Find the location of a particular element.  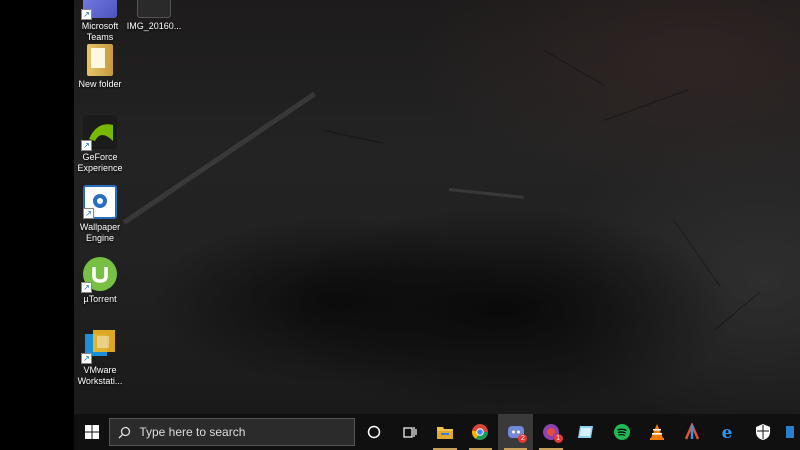

audio-app-icon is located at coordinates (692, 431).